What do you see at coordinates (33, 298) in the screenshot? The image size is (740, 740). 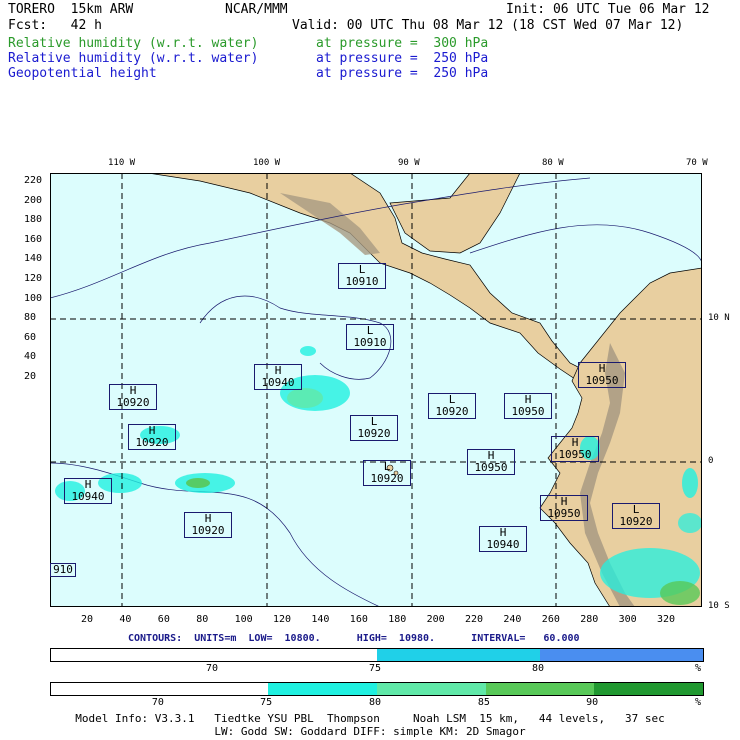 I see `y-tick-label: 100` at bounding box center [33, 298].